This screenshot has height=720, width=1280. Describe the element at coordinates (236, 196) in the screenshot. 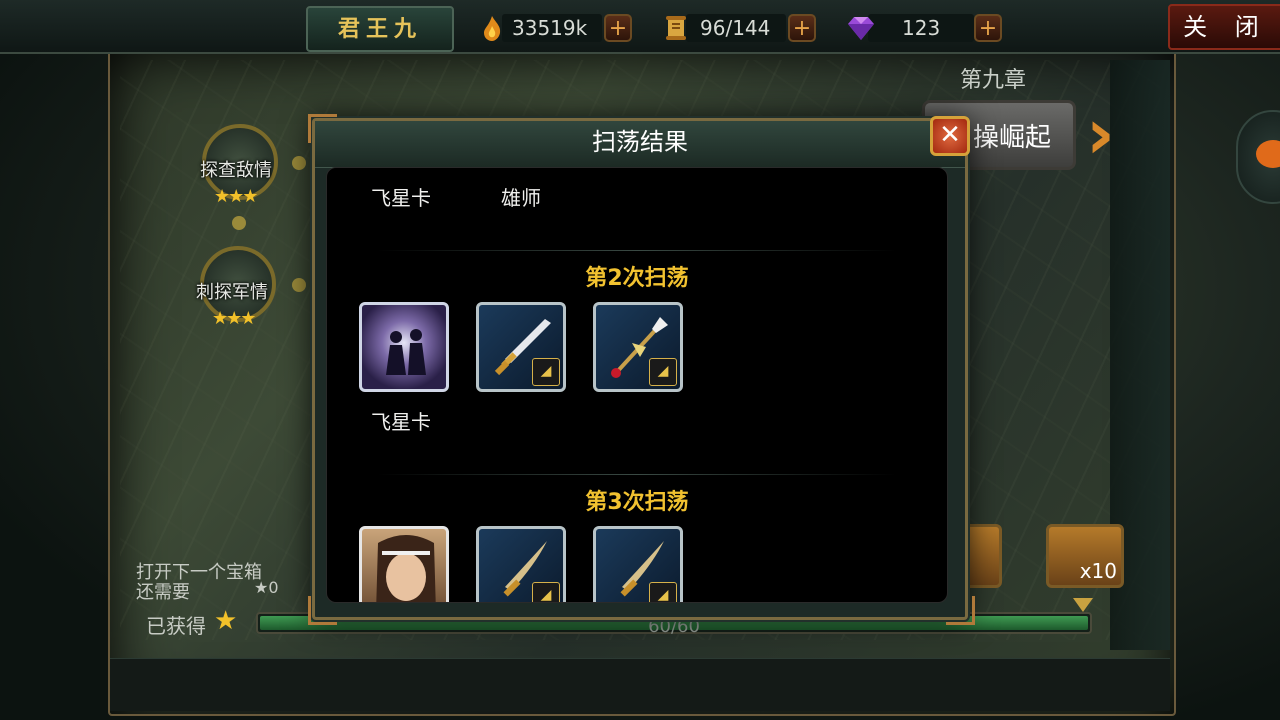

I see `stage-stars-1: ★★★` at that location.